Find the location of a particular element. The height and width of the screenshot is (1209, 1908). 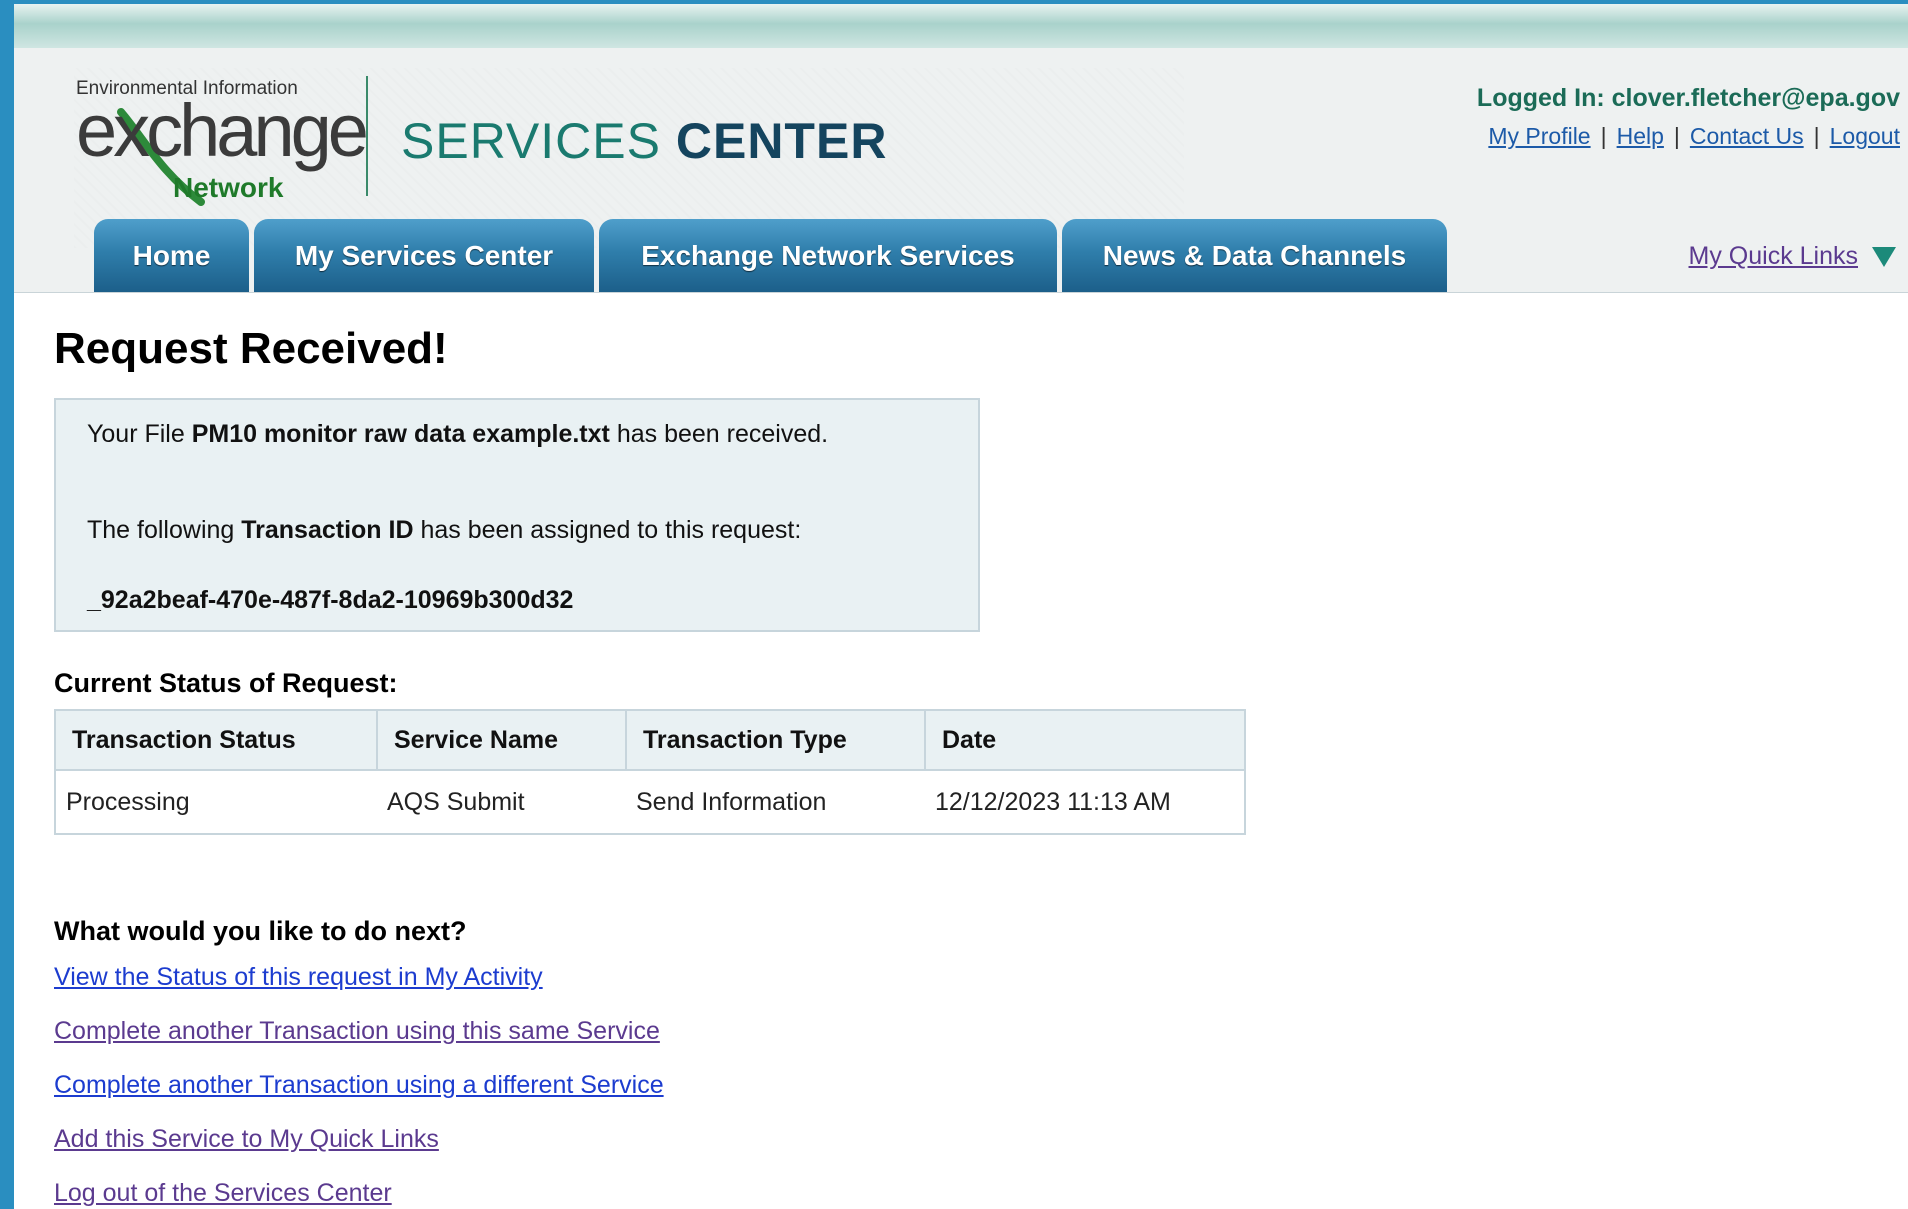

services-center-title: SERVICES CENTER is located at coordinates (644, 141).